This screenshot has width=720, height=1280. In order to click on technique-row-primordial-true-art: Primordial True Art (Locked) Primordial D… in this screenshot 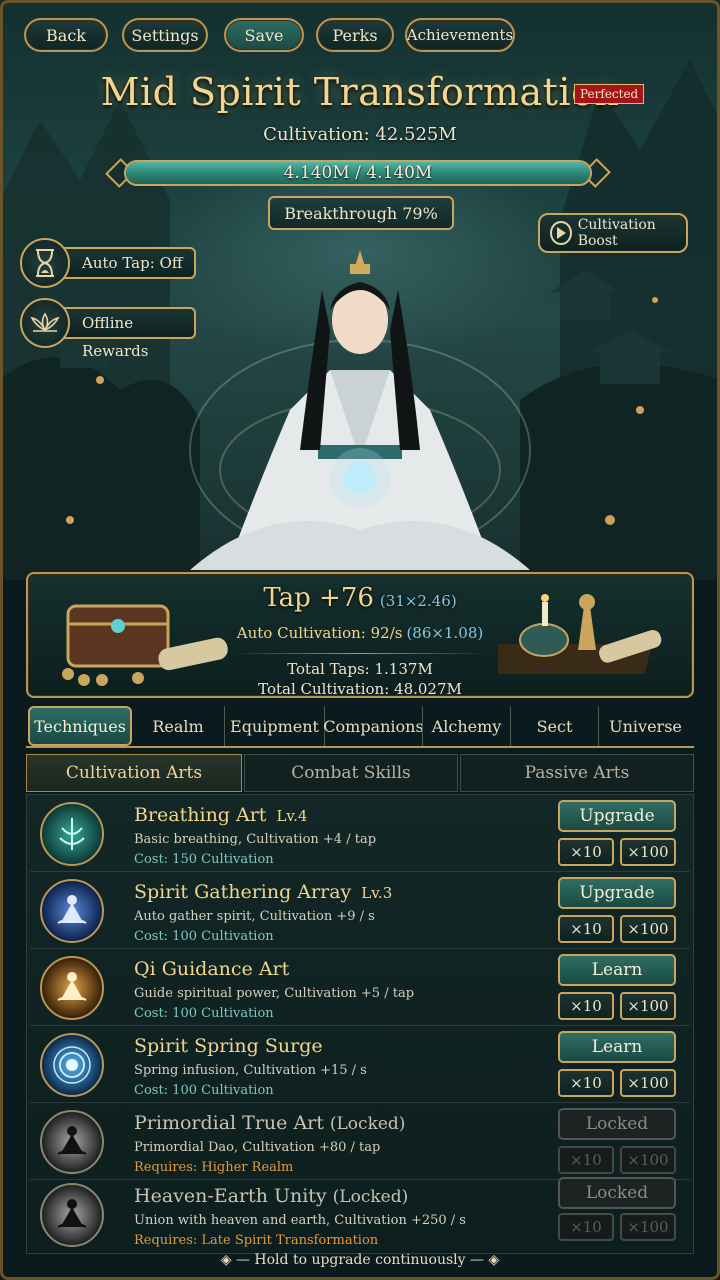, I will do `click(360, 1142)`.